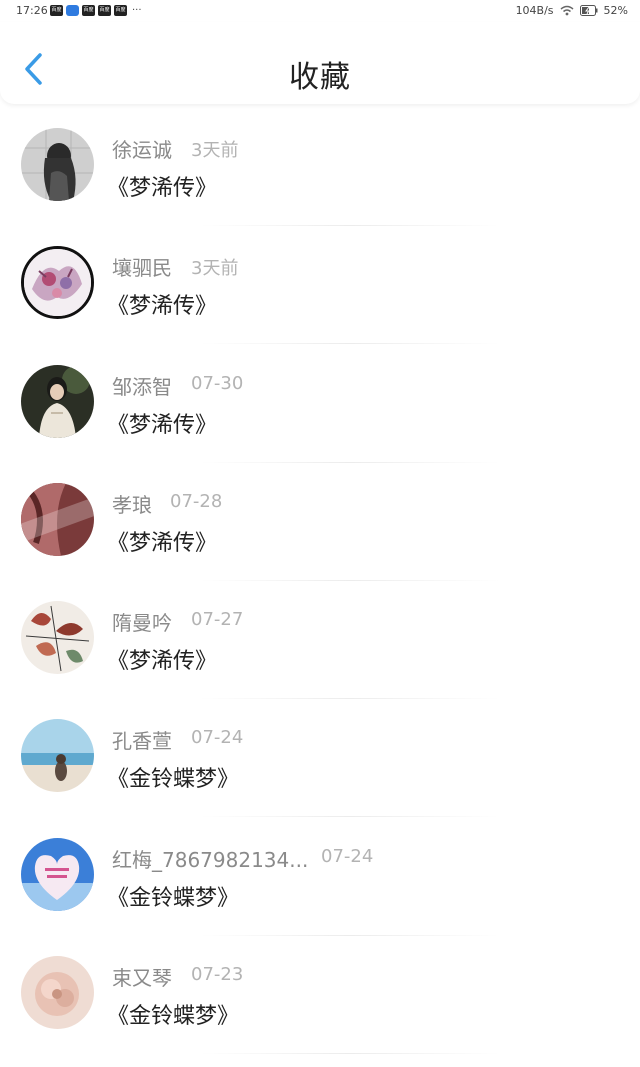 The width and height of the screenshot is (640, 1067). I want to click on status-time: 17:26, so click(32, 10).